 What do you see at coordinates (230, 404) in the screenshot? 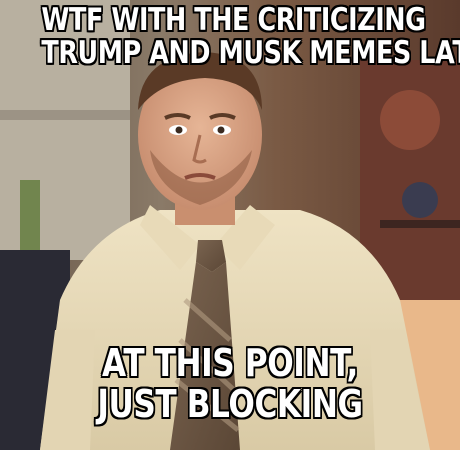
I see `bottom-caption-line-2: JUST BLOCKING` at bounding box center [230, 404].